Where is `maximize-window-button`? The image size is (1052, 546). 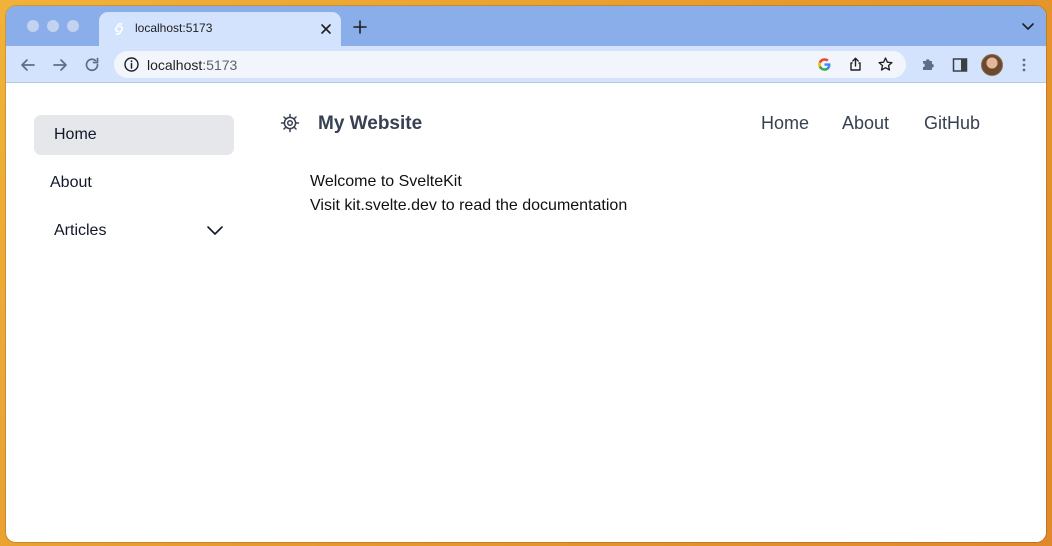
maximize-window-button is located at coordinates (73, 26).